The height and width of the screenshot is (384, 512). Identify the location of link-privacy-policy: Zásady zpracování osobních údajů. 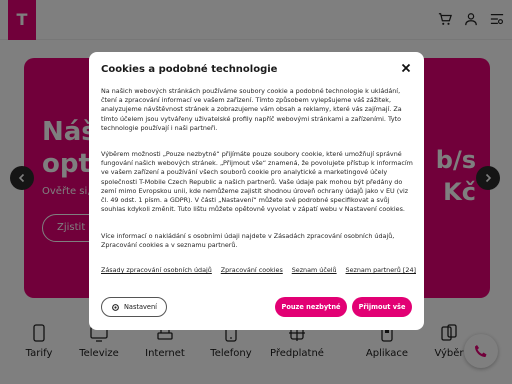
(156, 270).